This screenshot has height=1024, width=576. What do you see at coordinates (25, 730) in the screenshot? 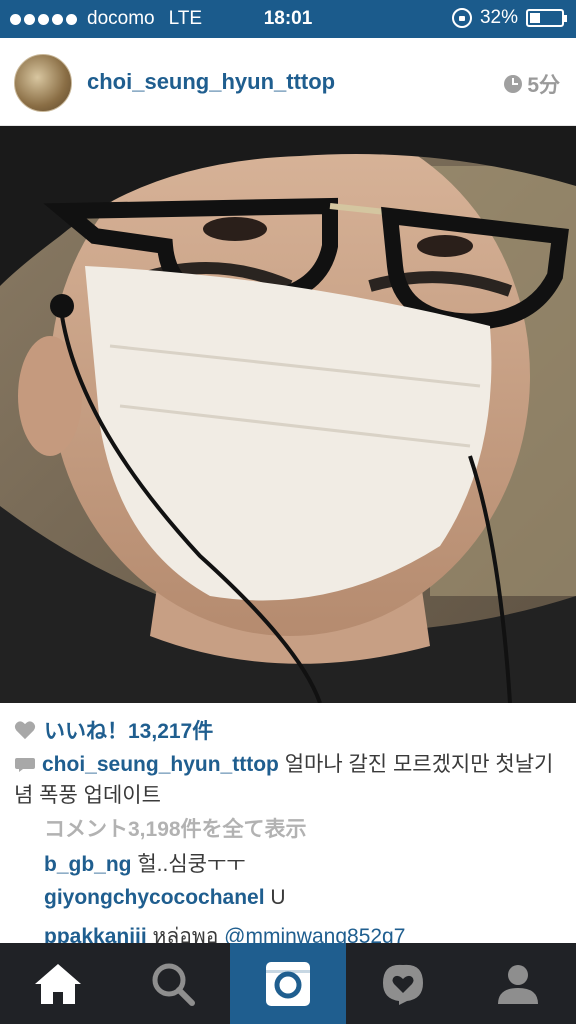
I see `heart-icon` at bounding box center [25, 730].